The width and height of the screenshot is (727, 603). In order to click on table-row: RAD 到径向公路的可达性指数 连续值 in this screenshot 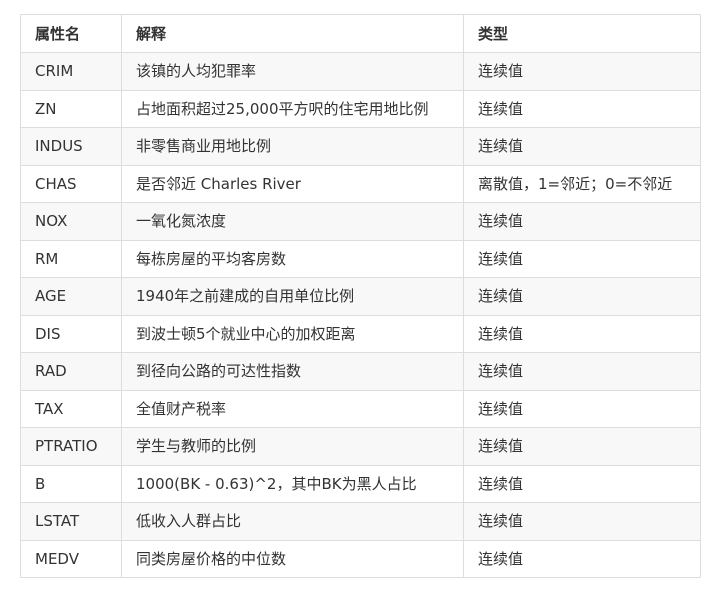, I will do `click(360, 371)`.